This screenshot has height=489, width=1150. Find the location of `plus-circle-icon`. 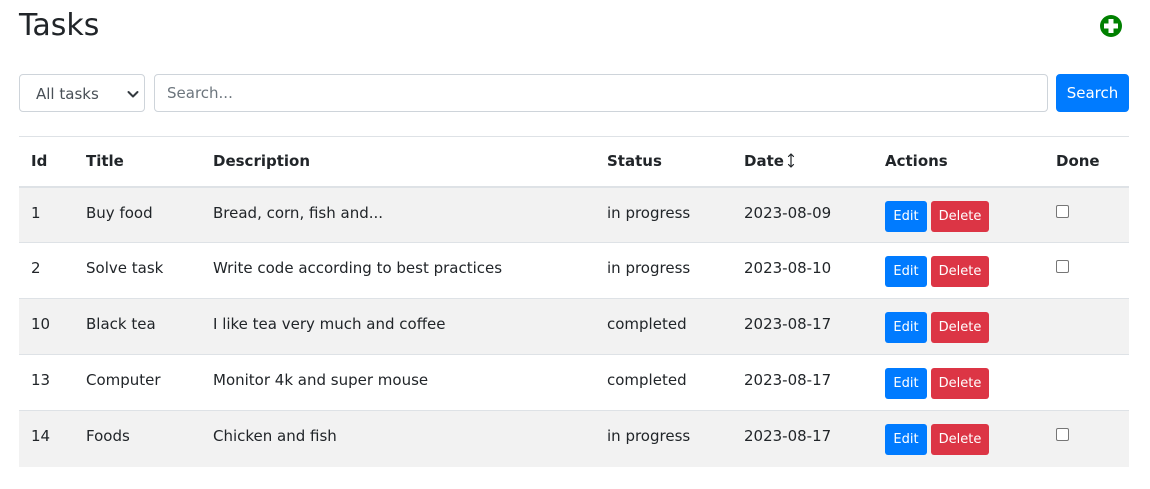

plus-circle-icon is located at coordinates (1111, 26).